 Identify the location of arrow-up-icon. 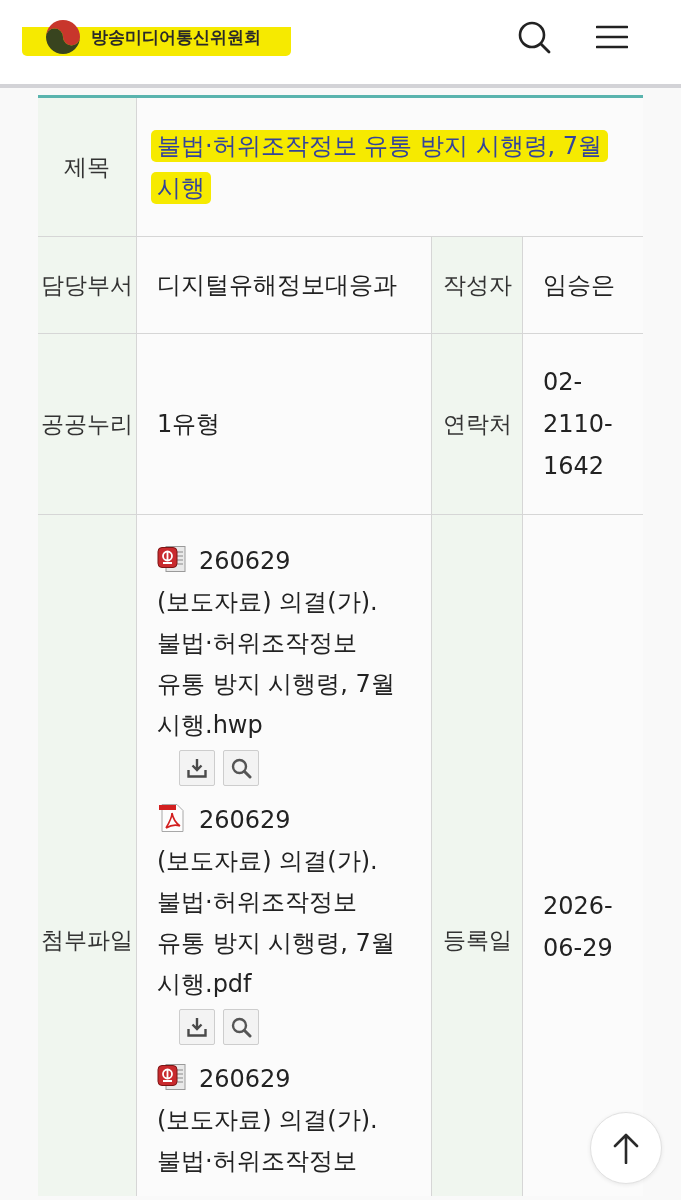
(626, 1148).